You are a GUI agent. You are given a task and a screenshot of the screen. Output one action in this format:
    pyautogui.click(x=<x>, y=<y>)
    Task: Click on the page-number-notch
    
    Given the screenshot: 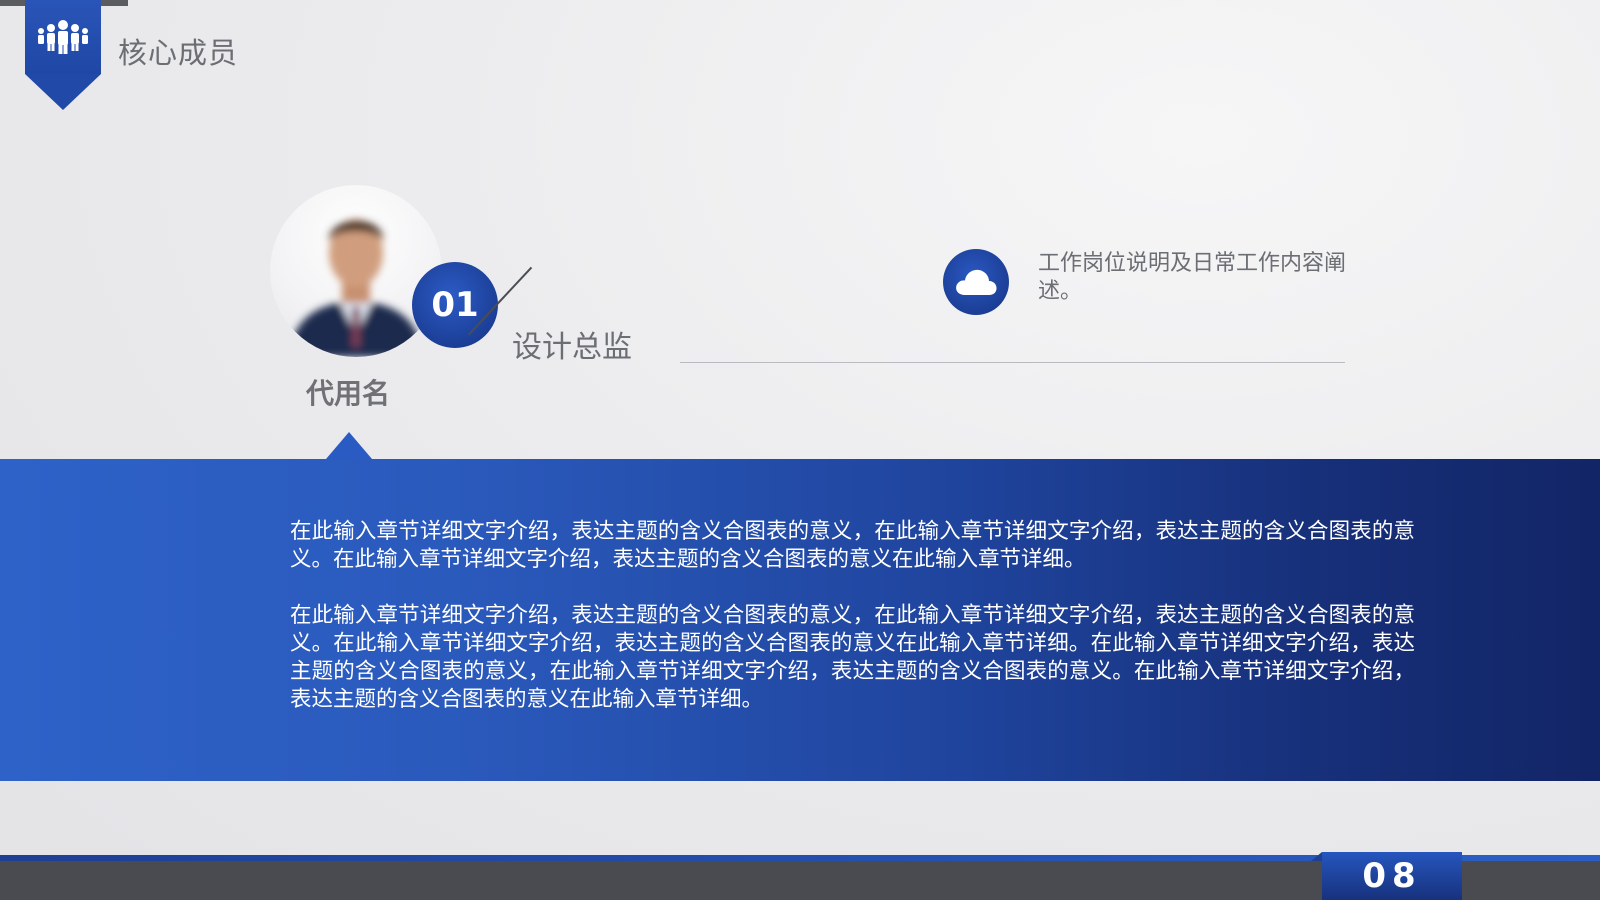 What is the action you would take?
    pyautogui.click(x=1316, y=856)
    